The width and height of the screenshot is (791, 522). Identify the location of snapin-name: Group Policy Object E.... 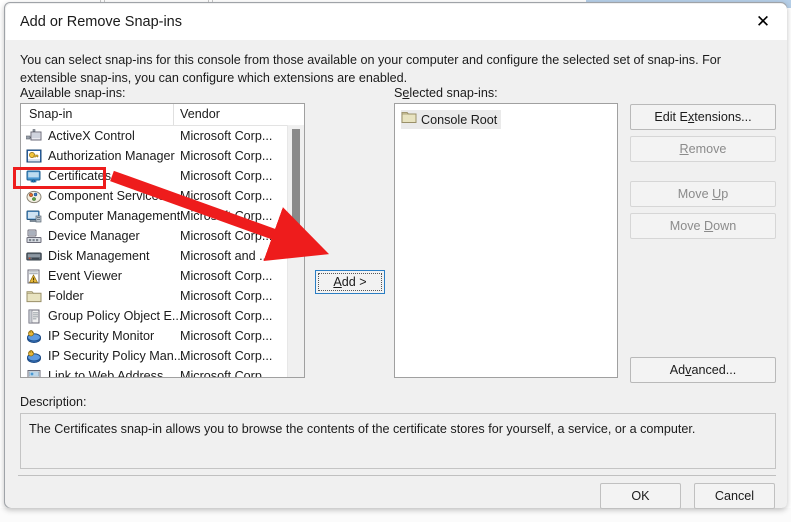
(115, 316).